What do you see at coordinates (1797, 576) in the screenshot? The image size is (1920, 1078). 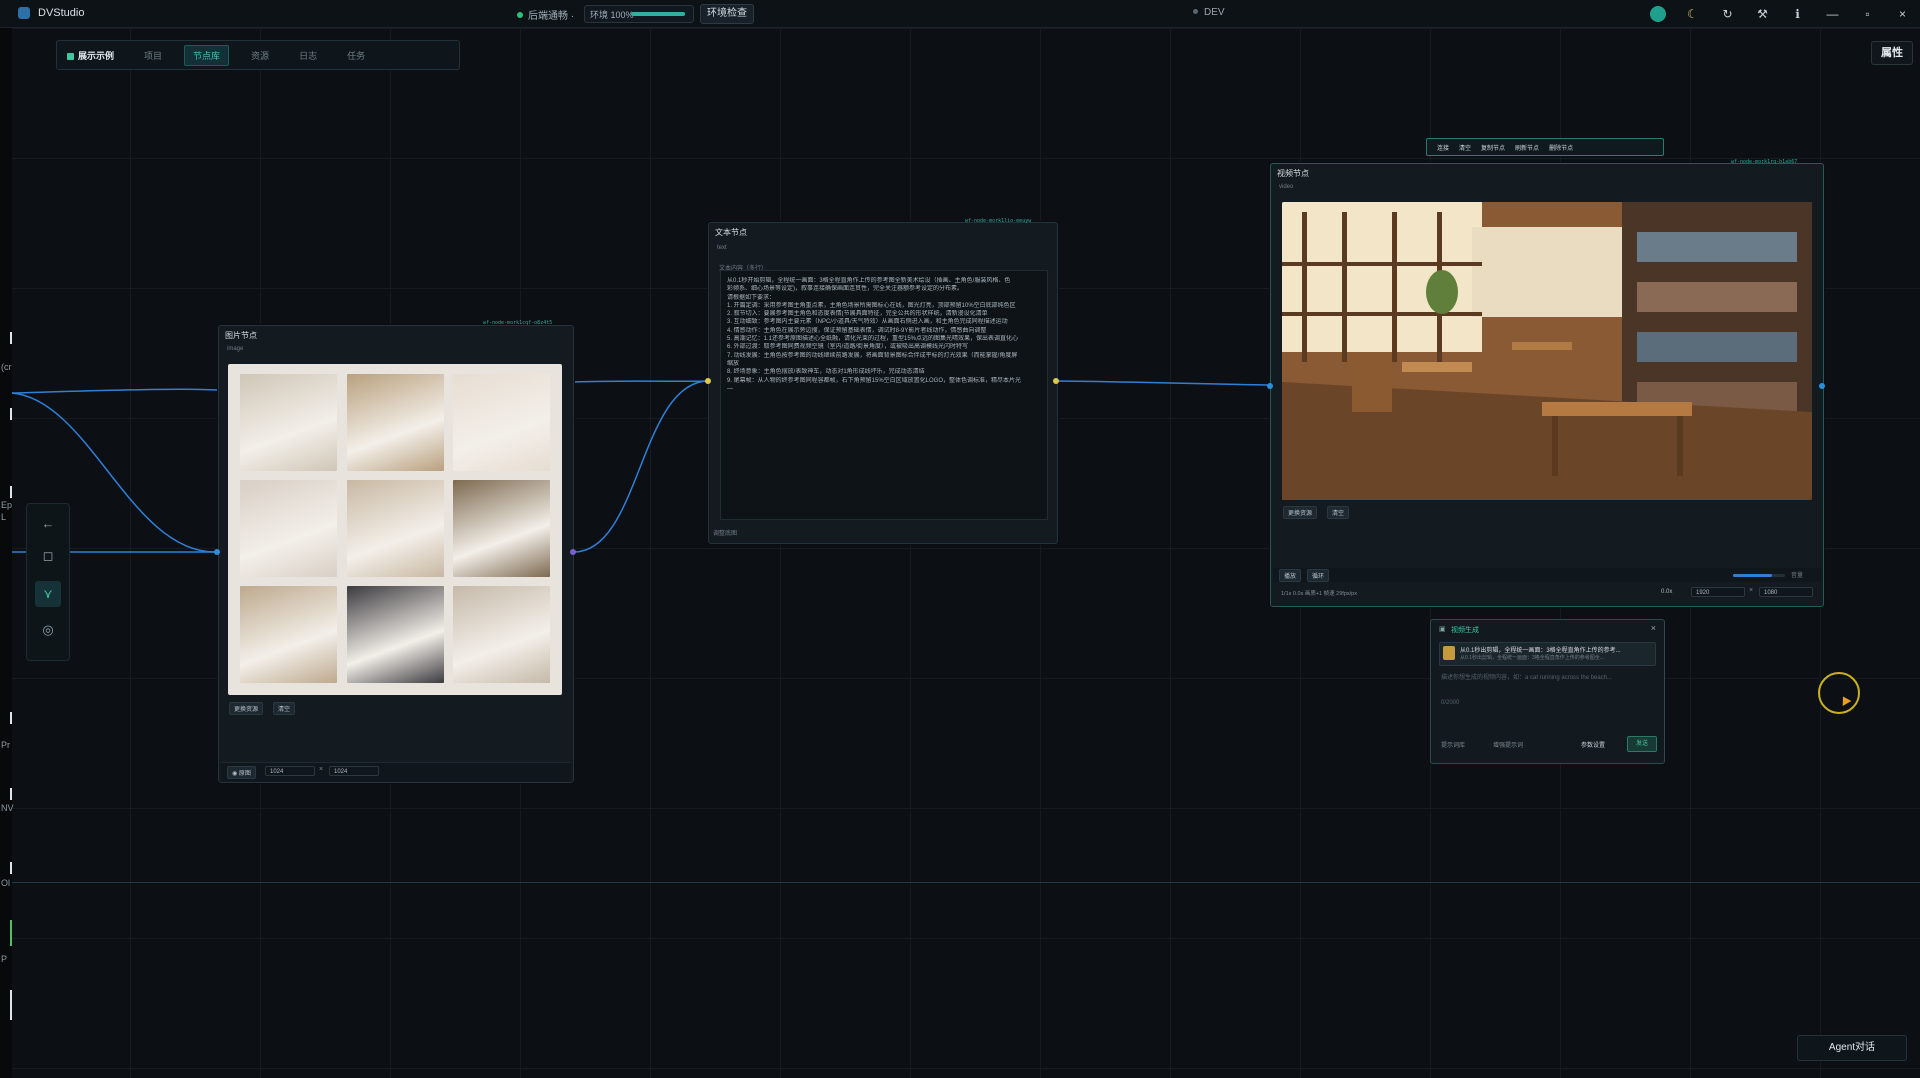 I see `volume-label: 音量` at bounding box center [1797, 576].